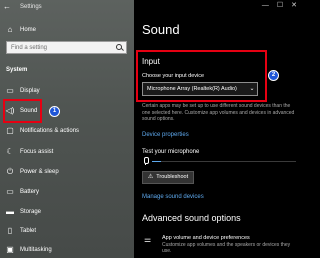 This screenshot has width=320, height=258. What do you see at coordinates (191, 218) in the screenshot?
I see `advanced-sound-heading: Advanced sound options` at bounding box center [191, 218].